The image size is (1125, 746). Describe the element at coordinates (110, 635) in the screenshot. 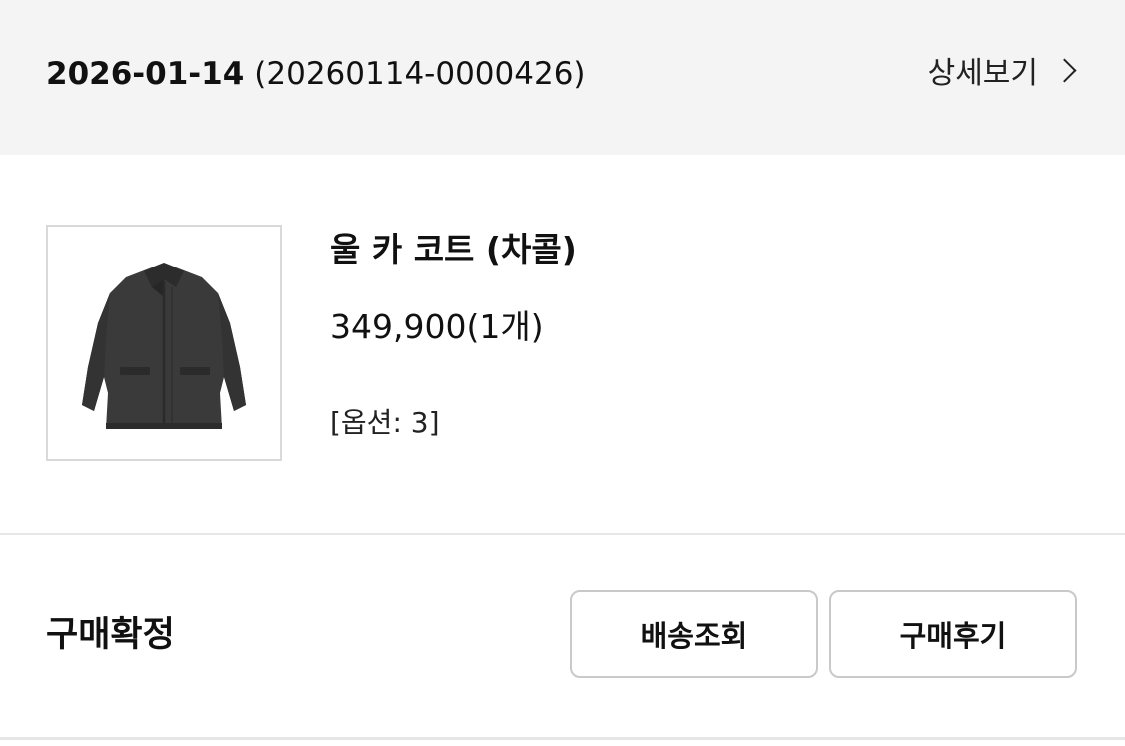

I see `order-status: 구매확정` at that location.